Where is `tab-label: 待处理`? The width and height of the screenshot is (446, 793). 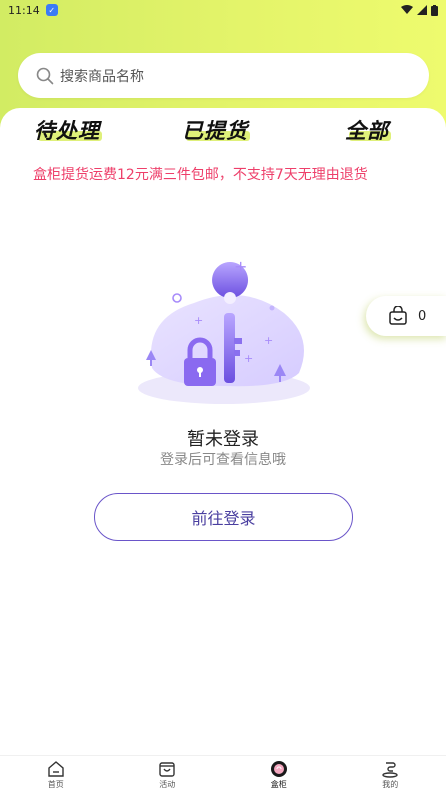
tab-label: 待处理 is located at coordinates (67, 131).